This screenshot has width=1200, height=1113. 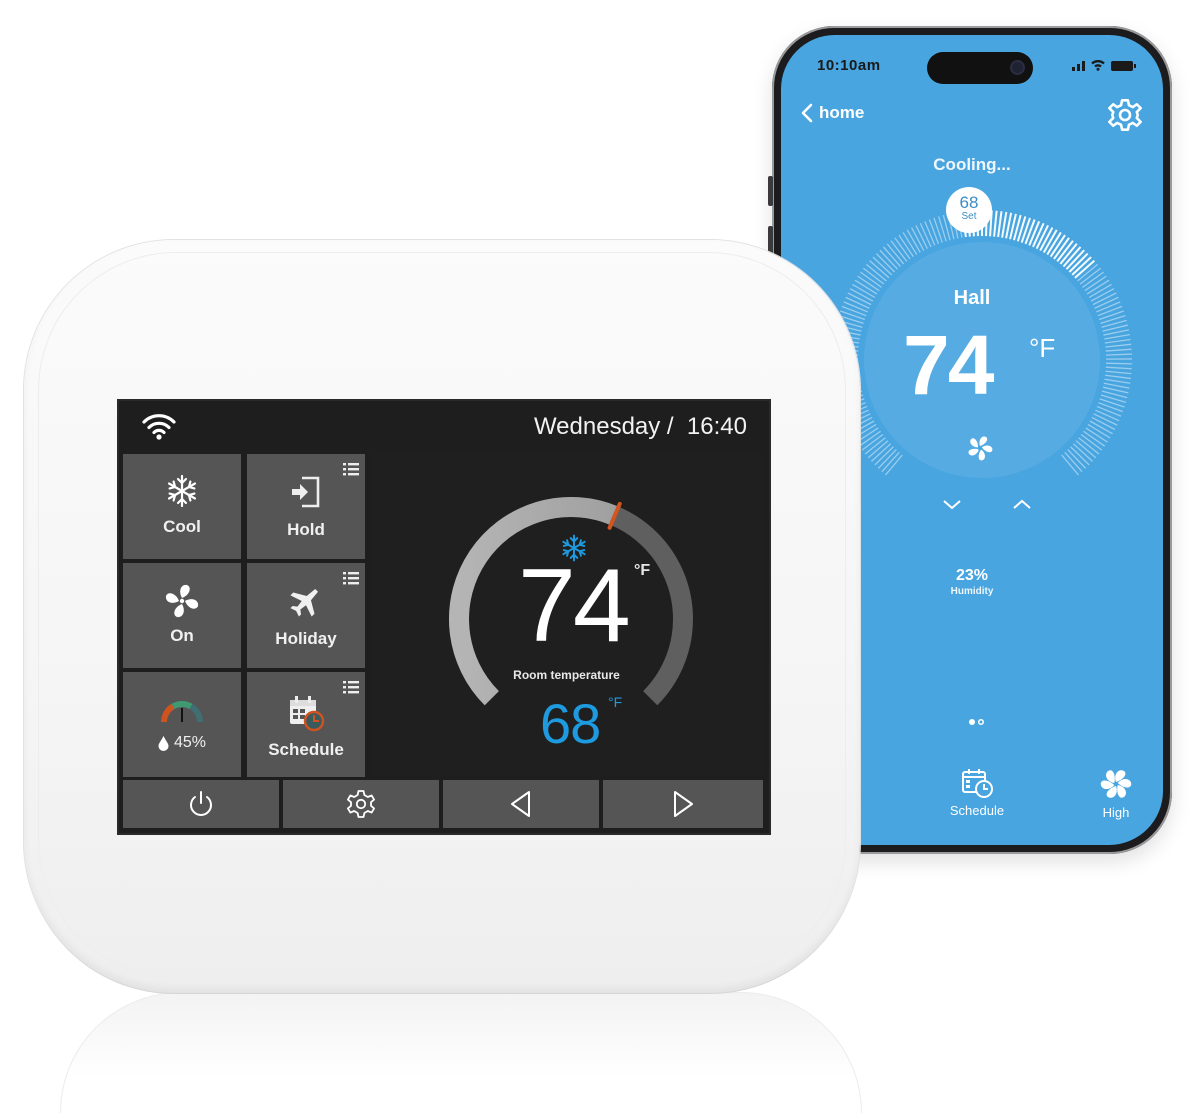 What do you see at coordinates (306, 750) in the screenshot?
I see `tile-label: Schedule` at bounding box center [306, 750].